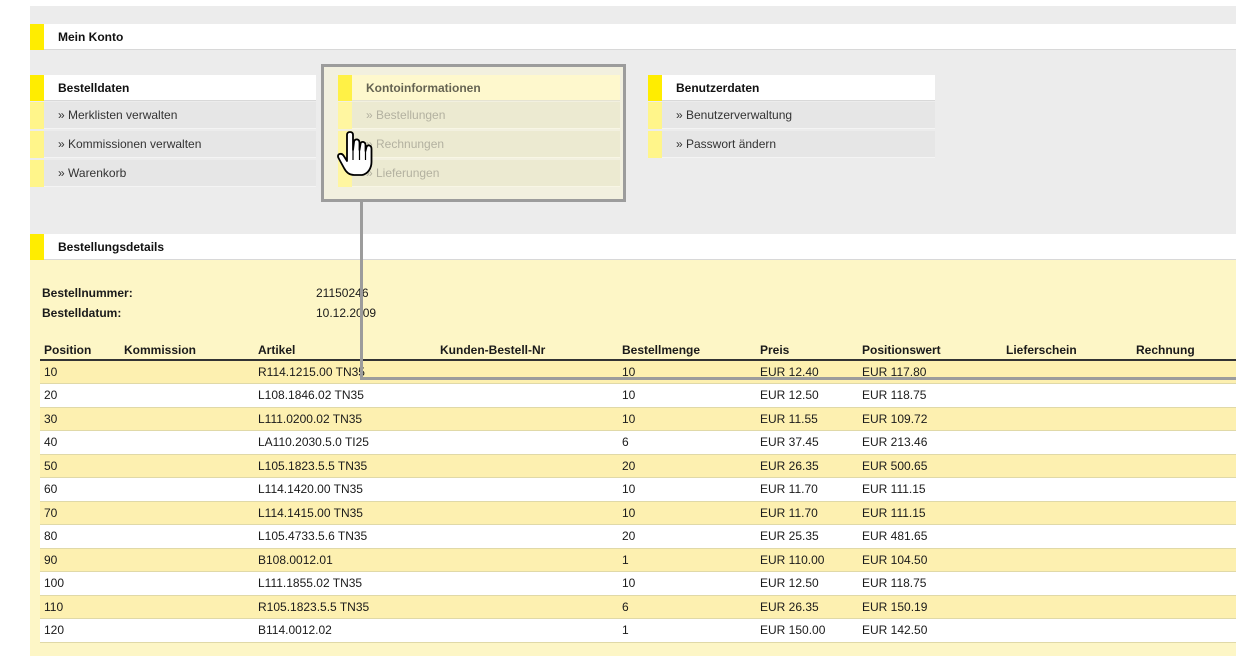 The height and width of the screenshot is (660, 1236). Describe the element at coordinates (187, 350) in the screenshot. I see `column-header: Kommission` at that location.